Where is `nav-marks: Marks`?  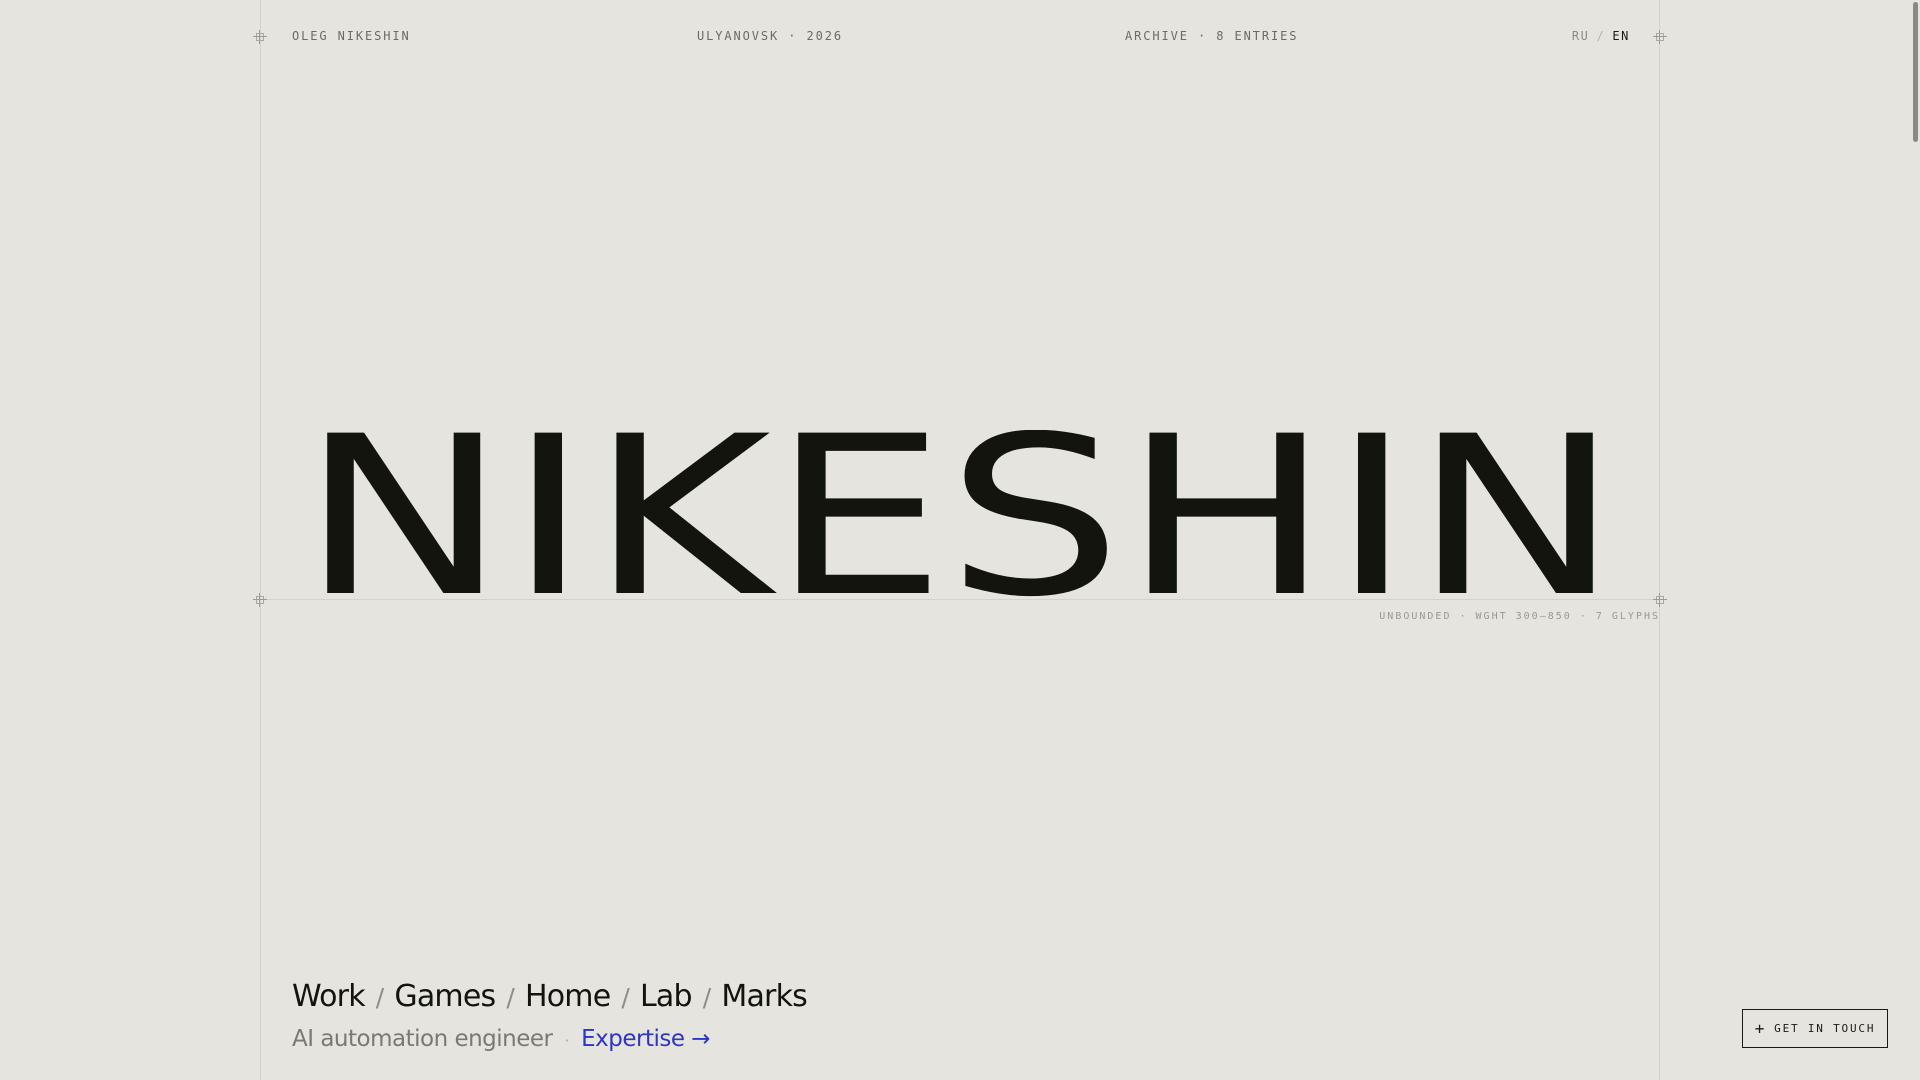 nav-marks: Marks is located at coordinates (764, 996).